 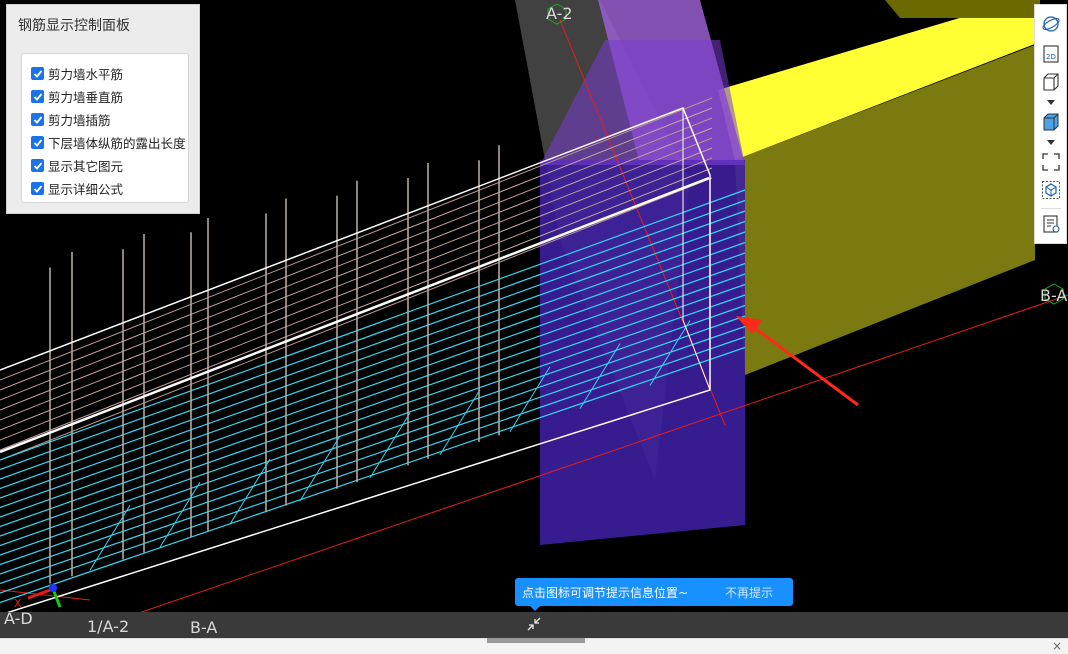 I want to click on yellow-wall-top-edge, so click(x=962, y=9).